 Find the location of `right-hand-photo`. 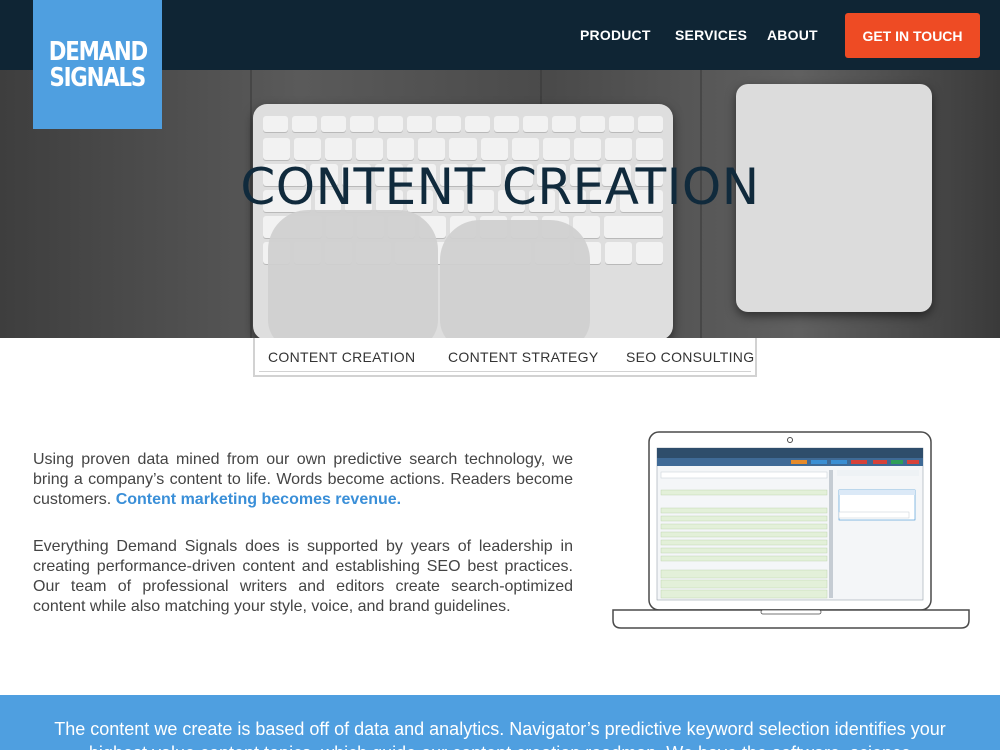

right-hand-photo is located at coordinates (515, 279).